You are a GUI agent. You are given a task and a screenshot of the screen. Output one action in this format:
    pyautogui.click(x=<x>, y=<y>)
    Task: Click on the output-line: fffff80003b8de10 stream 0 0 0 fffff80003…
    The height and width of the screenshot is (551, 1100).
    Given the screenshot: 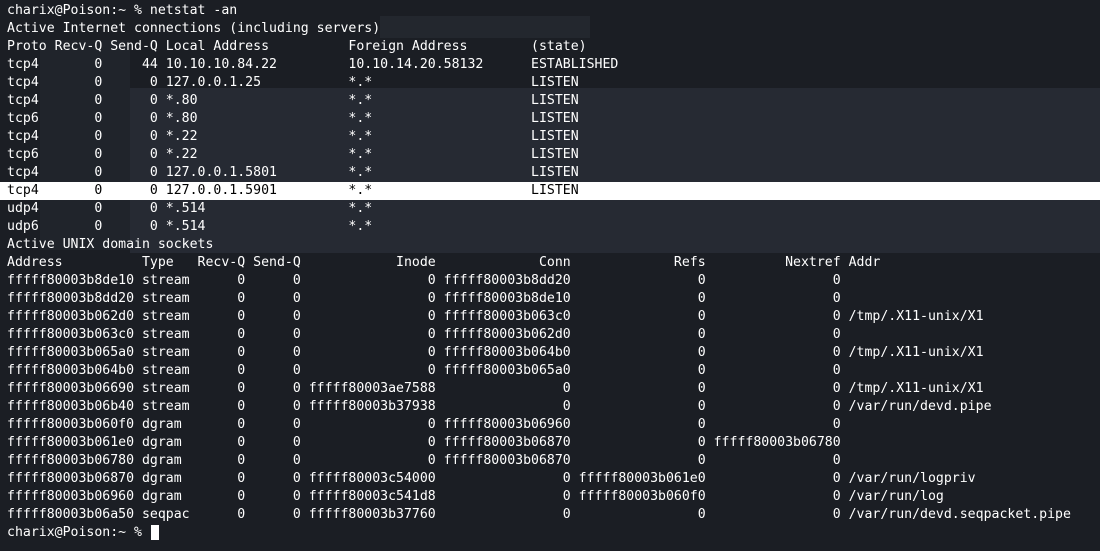 What is the action you would take?
    pyautogui.click(x=424, y=280)
    